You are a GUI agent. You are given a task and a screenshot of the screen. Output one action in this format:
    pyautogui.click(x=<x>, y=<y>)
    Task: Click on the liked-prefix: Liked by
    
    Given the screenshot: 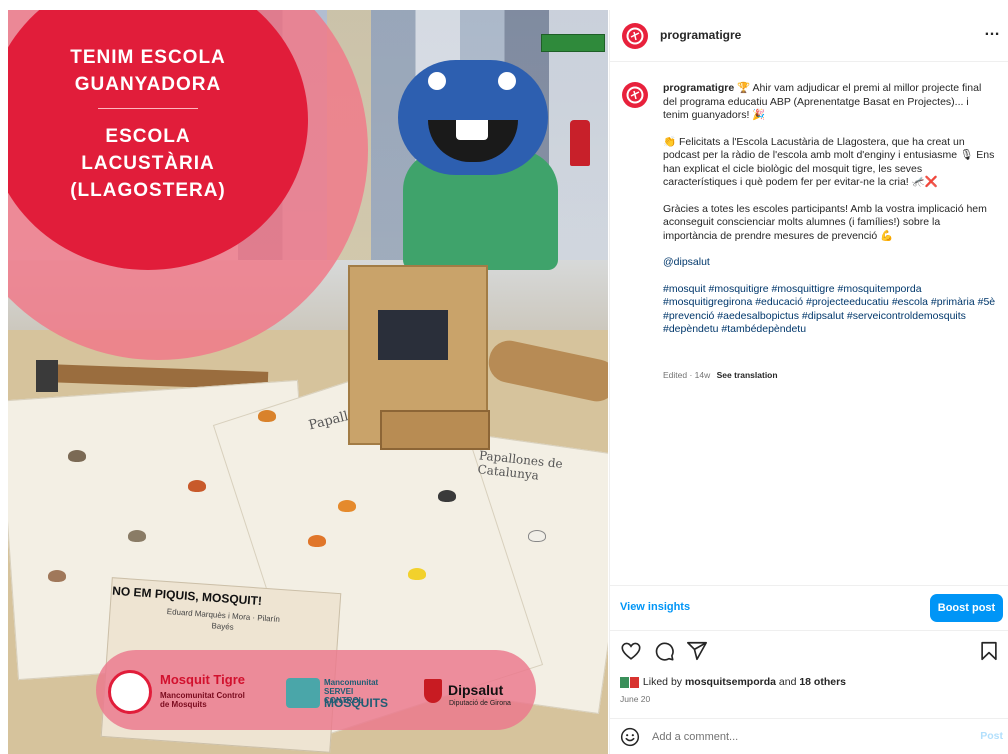 What is the action you would take?
    pyautogui.click(x=663, y=682)
    